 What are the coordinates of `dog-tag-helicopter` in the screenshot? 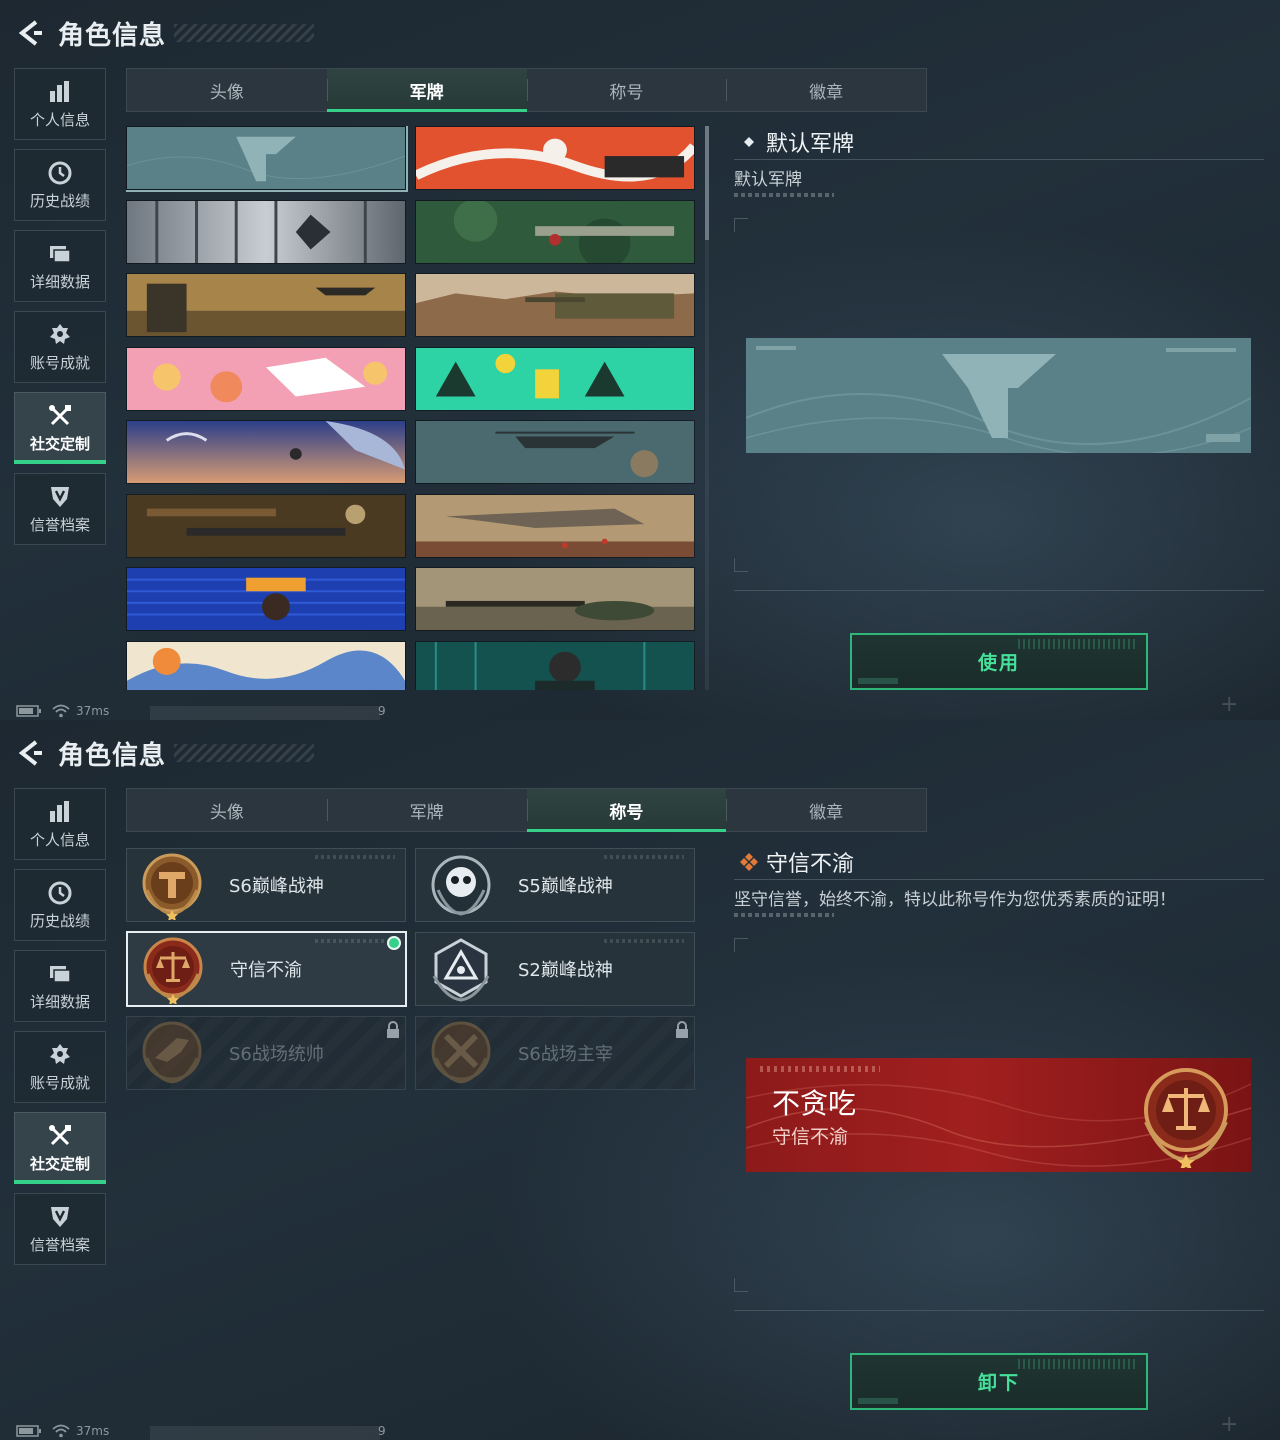 It's located at (555, 452).